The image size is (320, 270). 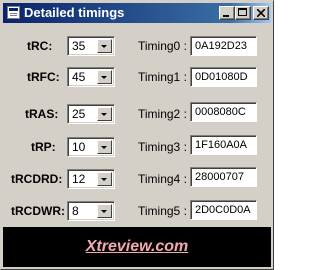 What do you see at coordinates (91, 211) in the screenshot?
I see `trcdwr-select: 8` at bounding box center [91, 211].